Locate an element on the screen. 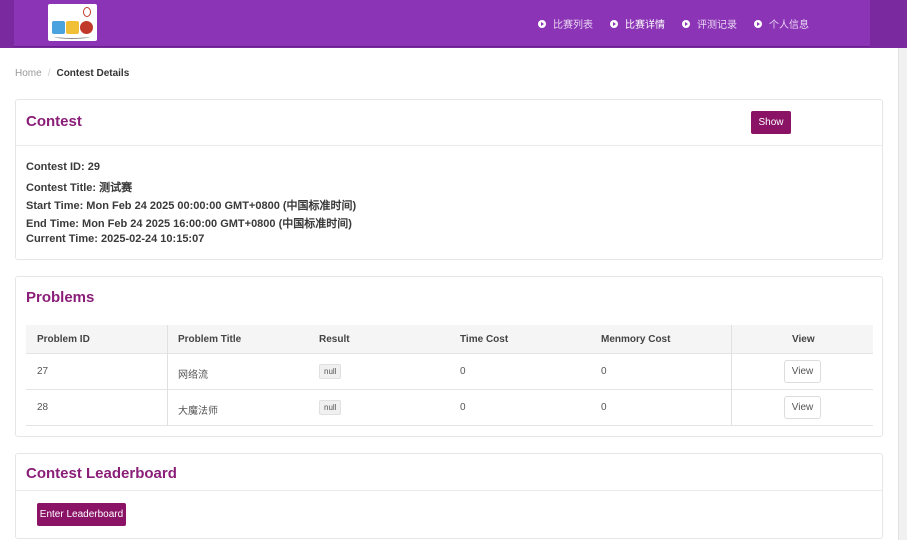  nav-item-judge-records: 评测记录 is located at coordinates (709, 23).